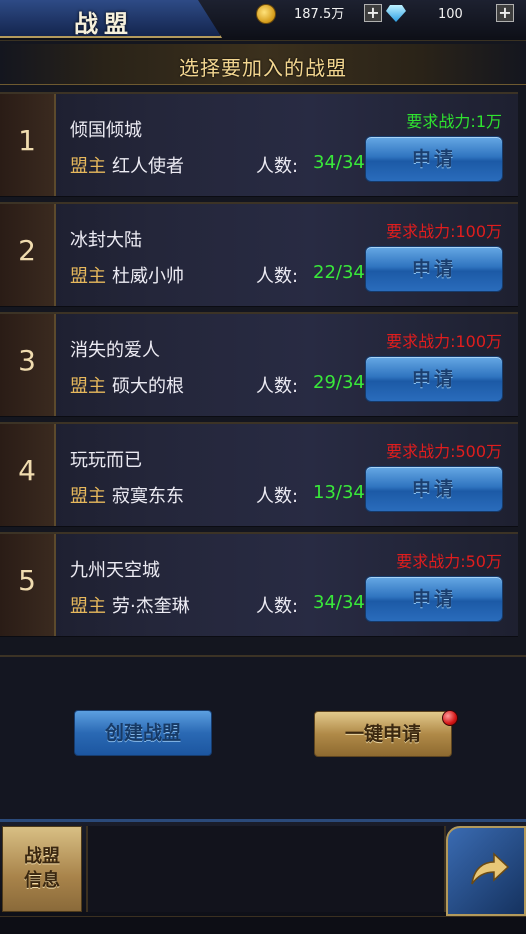  What do you see at coordinates (106, 240) in the screenshot?
I see `guild-name: 冰封大陆` at bounding box center [106, 240].